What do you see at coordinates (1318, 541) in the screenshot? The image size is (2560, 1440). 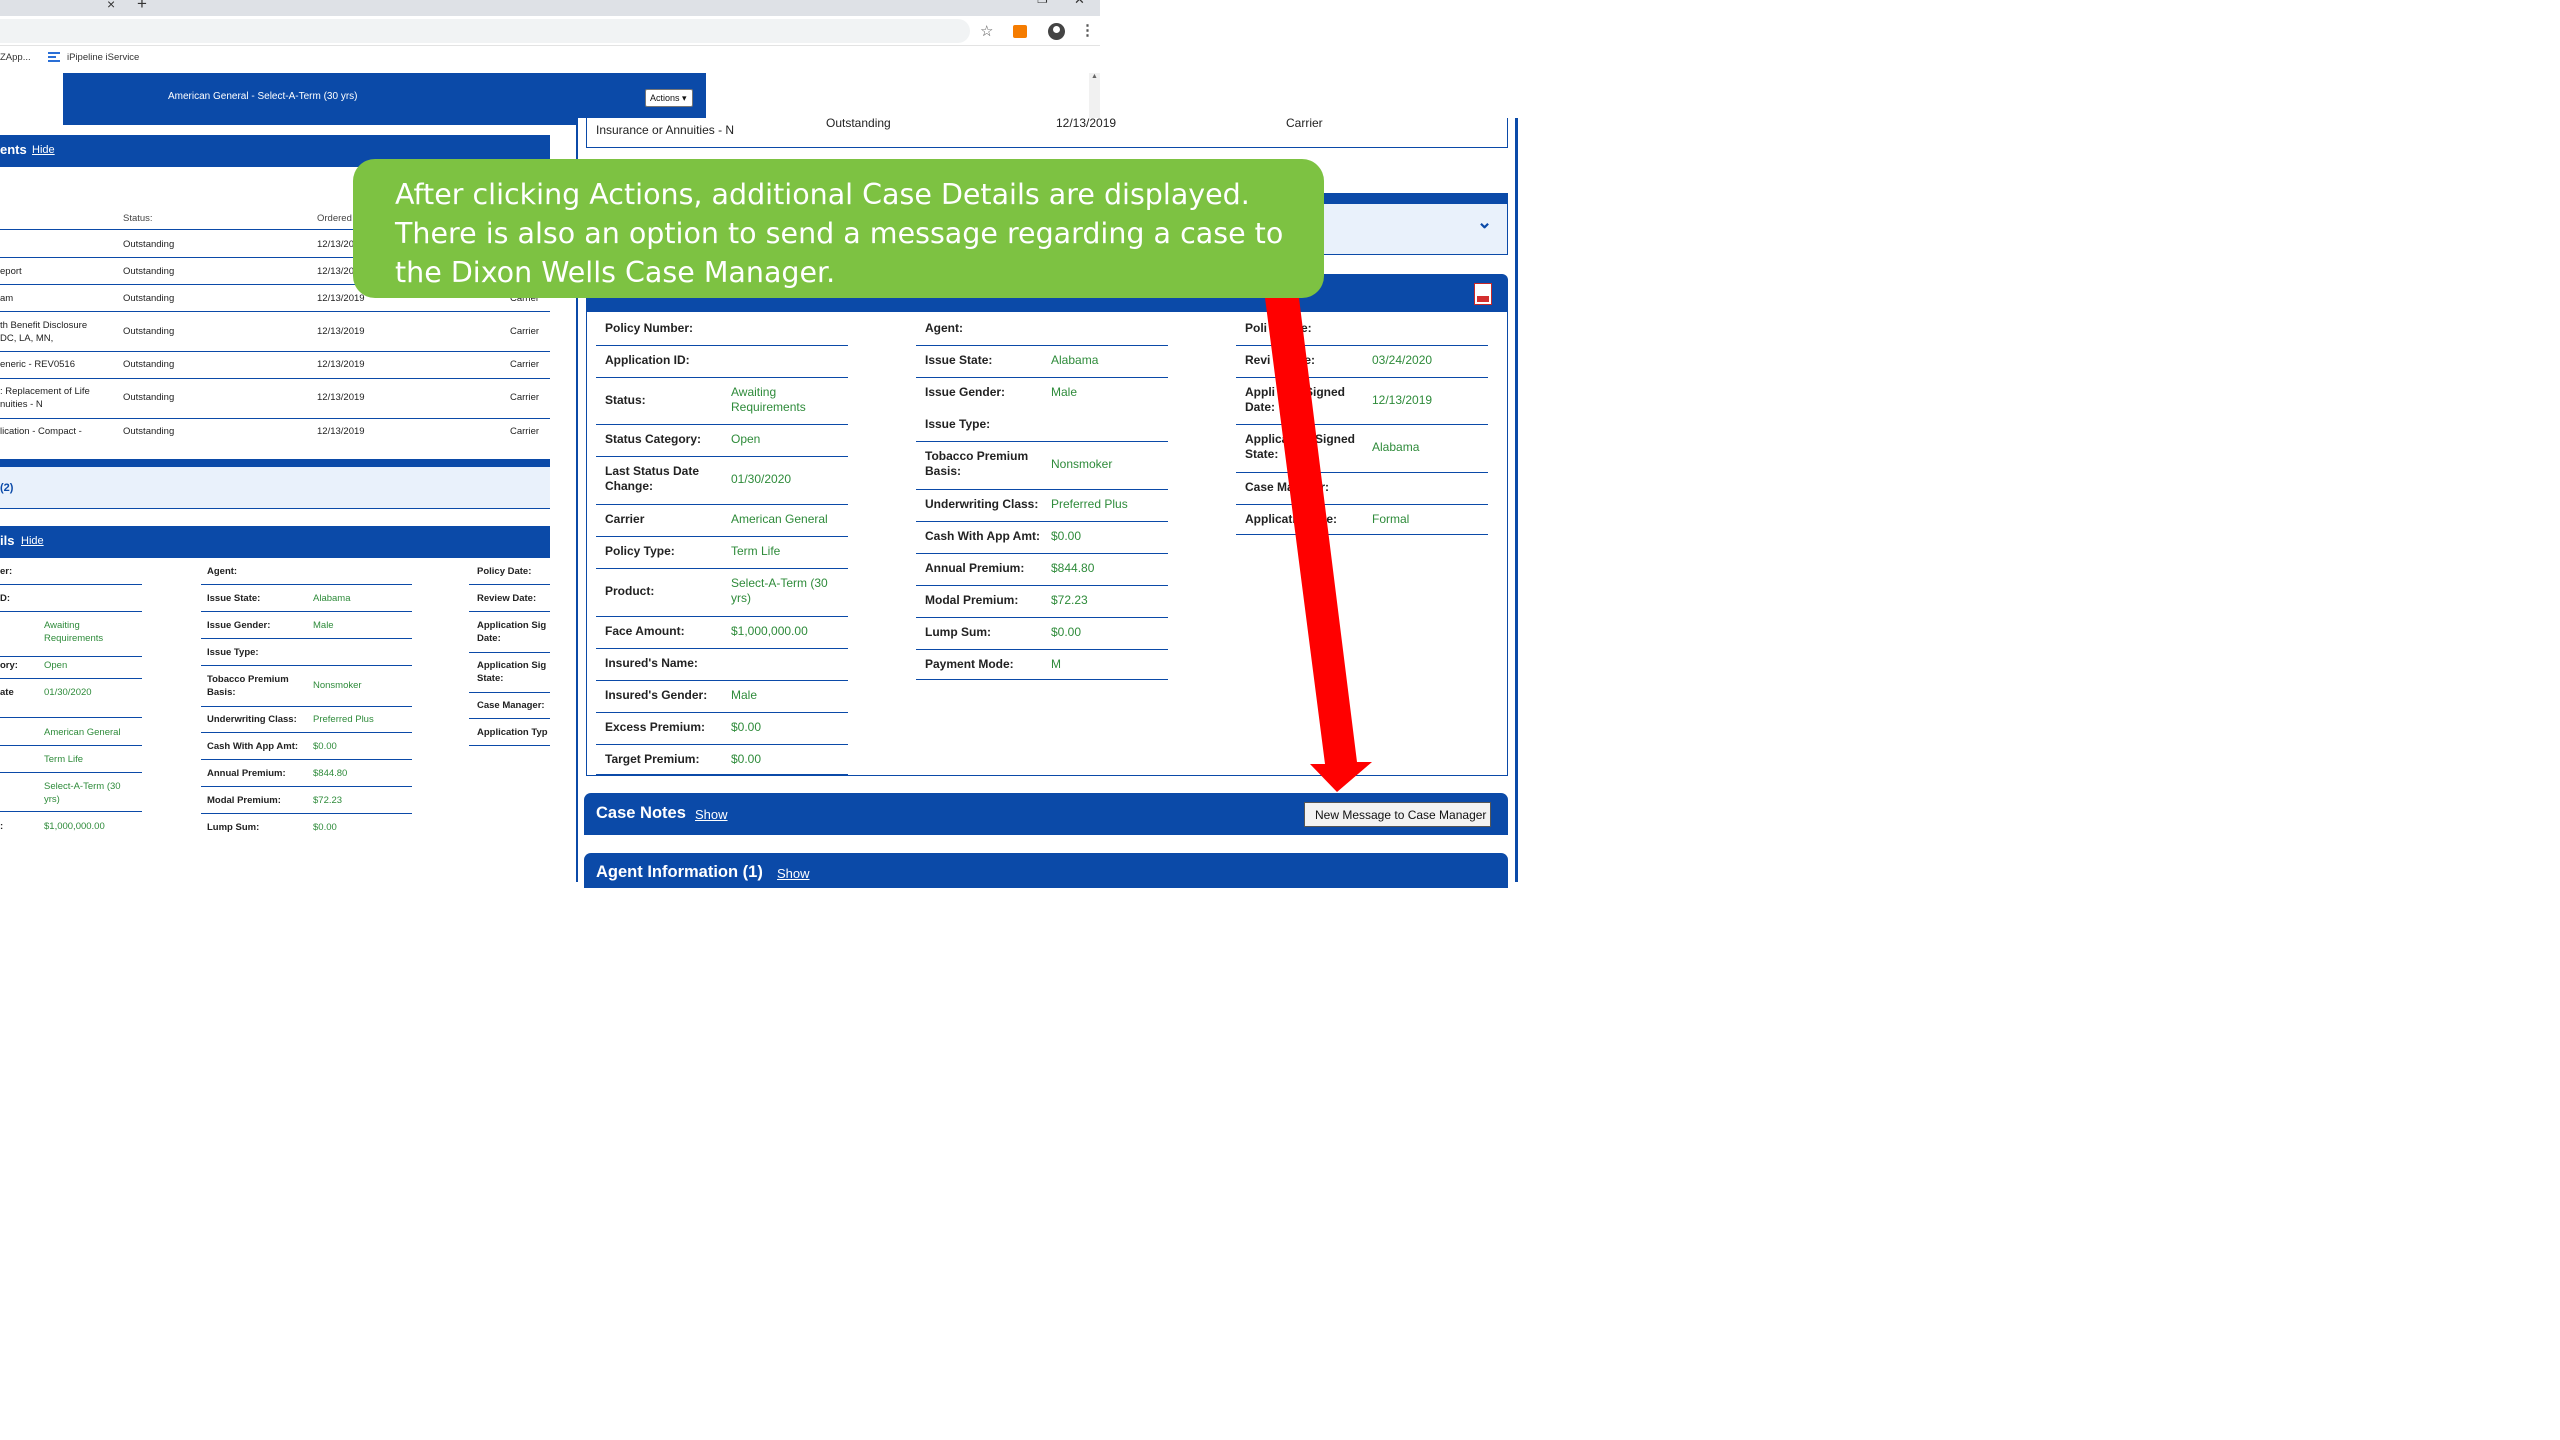 I see `red-arrow-shape` at bounding box center [1318, 541].